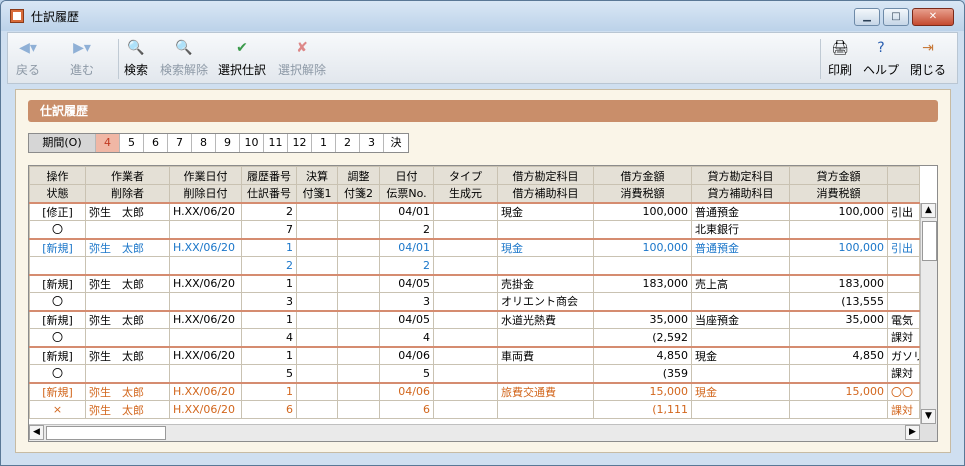 This screenshot has height=466, width=965. What do you see at coordinates (132, 143) in the screenshot?
I see `period-5: 5` at bounding box center [132, 143].